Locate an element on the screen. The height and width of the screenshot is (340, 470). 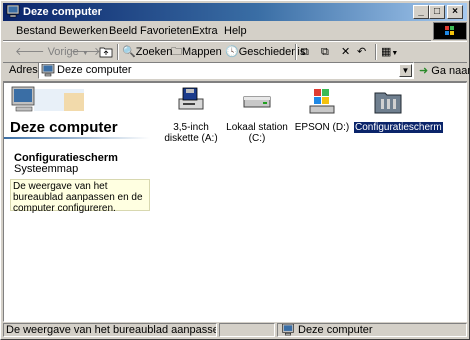
title-bar: Deze computer _ □ × is located at coordinates (235, 12).